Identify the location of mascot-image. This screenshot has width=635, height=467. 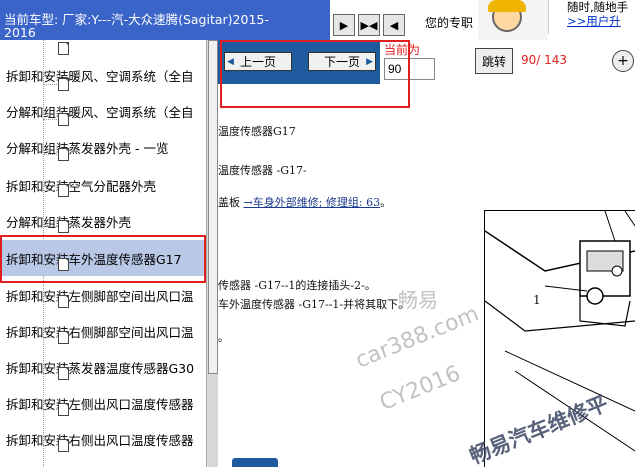
(513, 20).